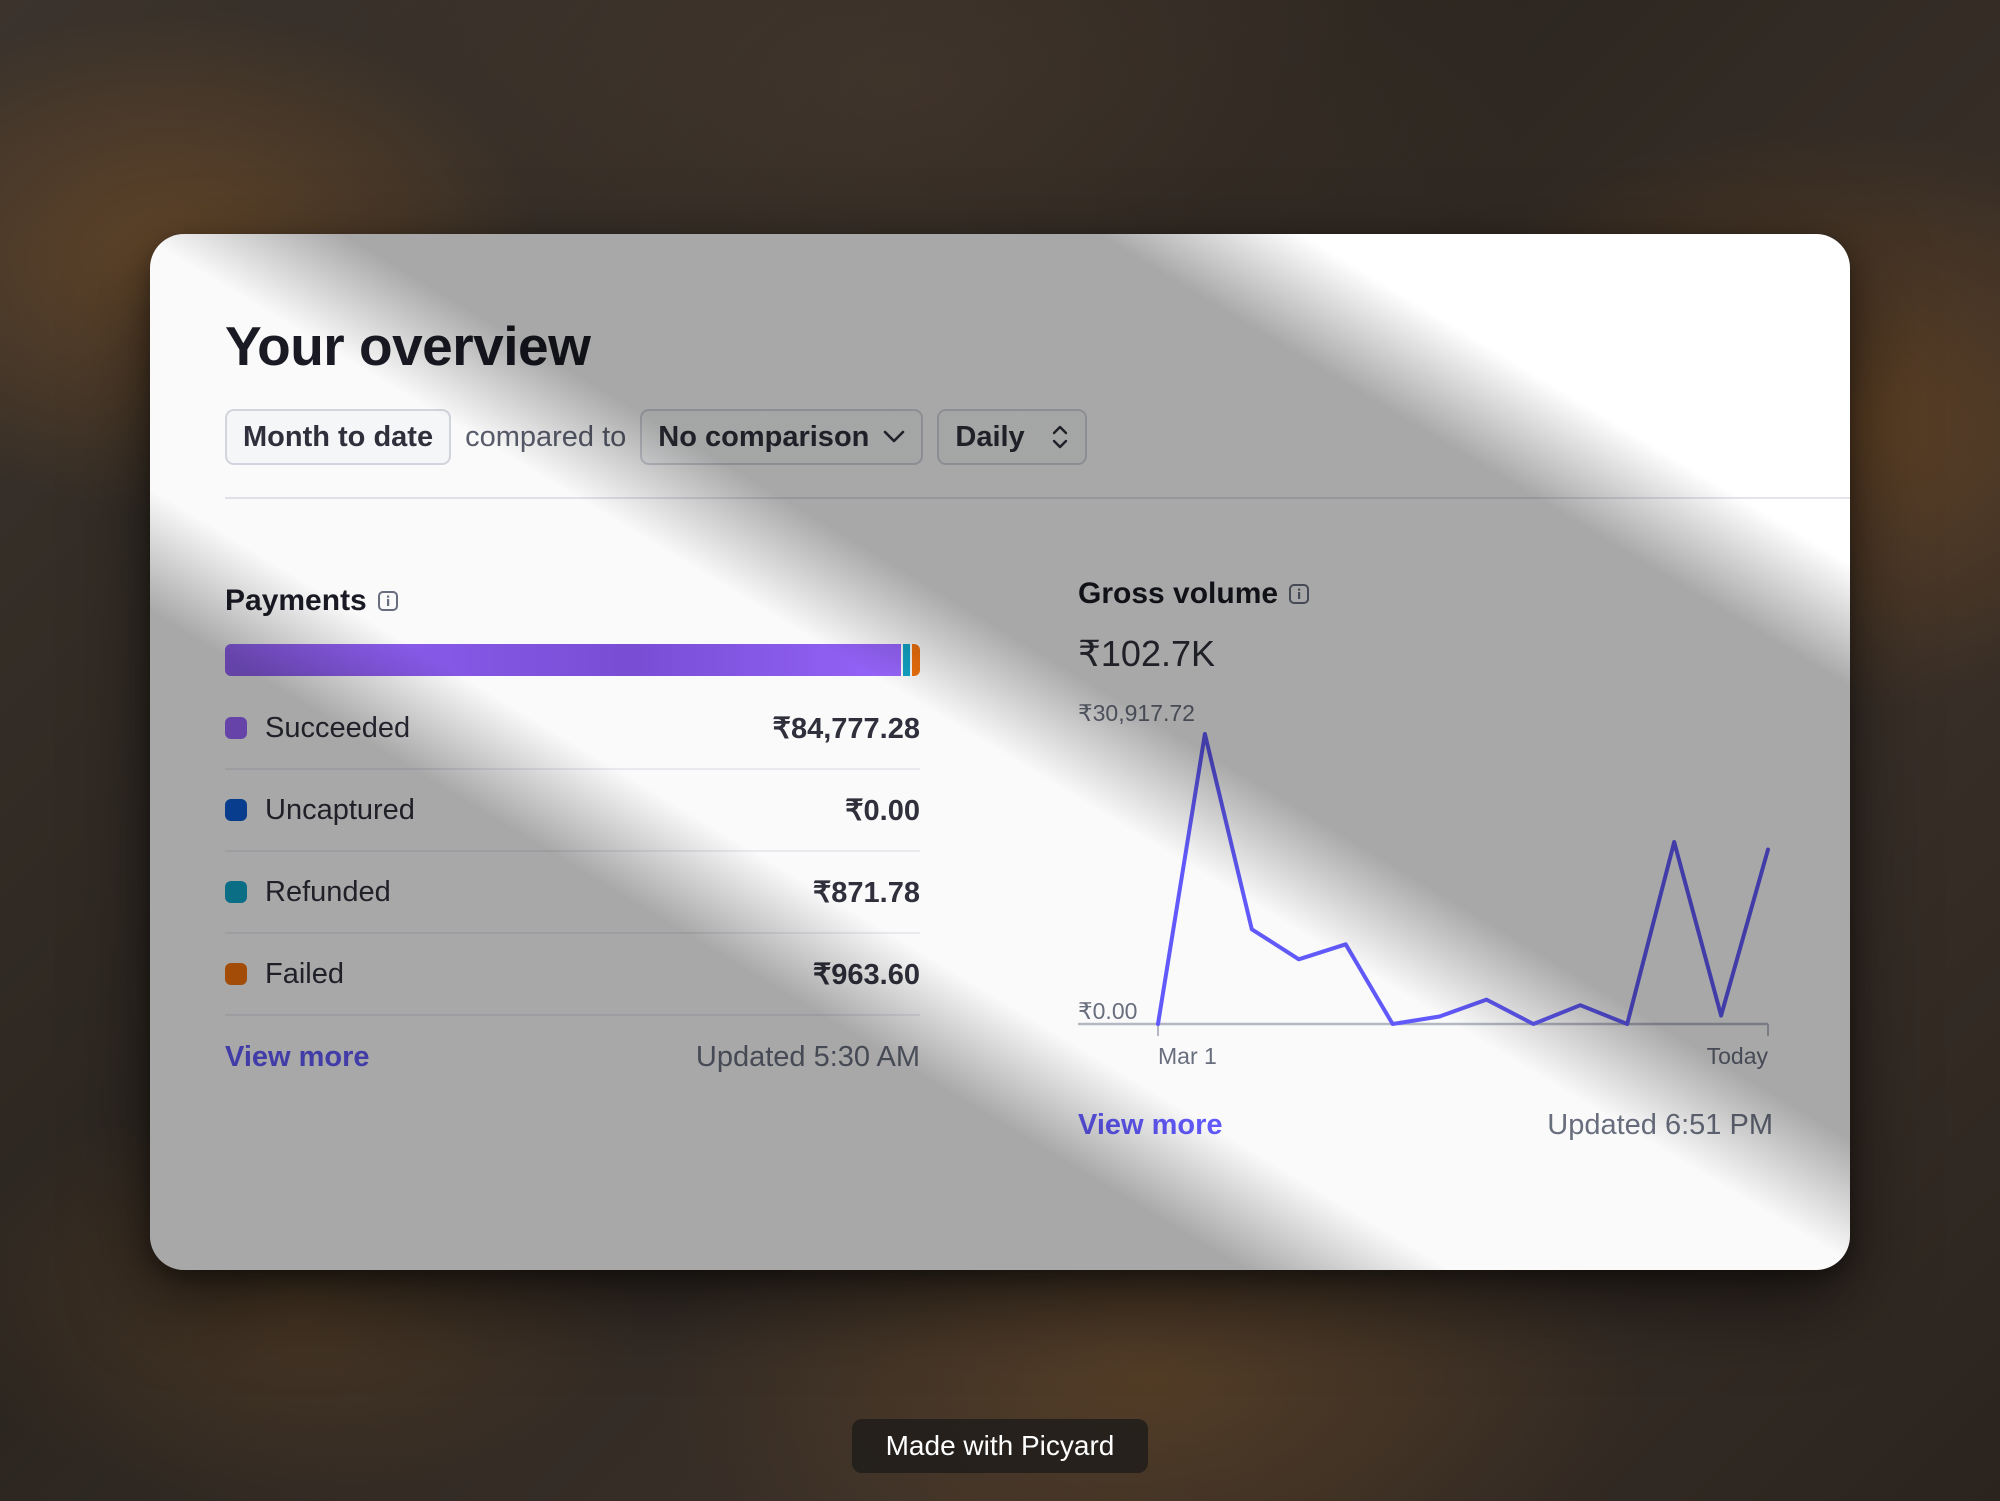 The width and height of the screenshot is (2000, 1501). What do you see at coordinates (1147, 653) in the screenshot?
I see `gross-volume-total: ₹102.7K` at bounding box center [1147, 653].